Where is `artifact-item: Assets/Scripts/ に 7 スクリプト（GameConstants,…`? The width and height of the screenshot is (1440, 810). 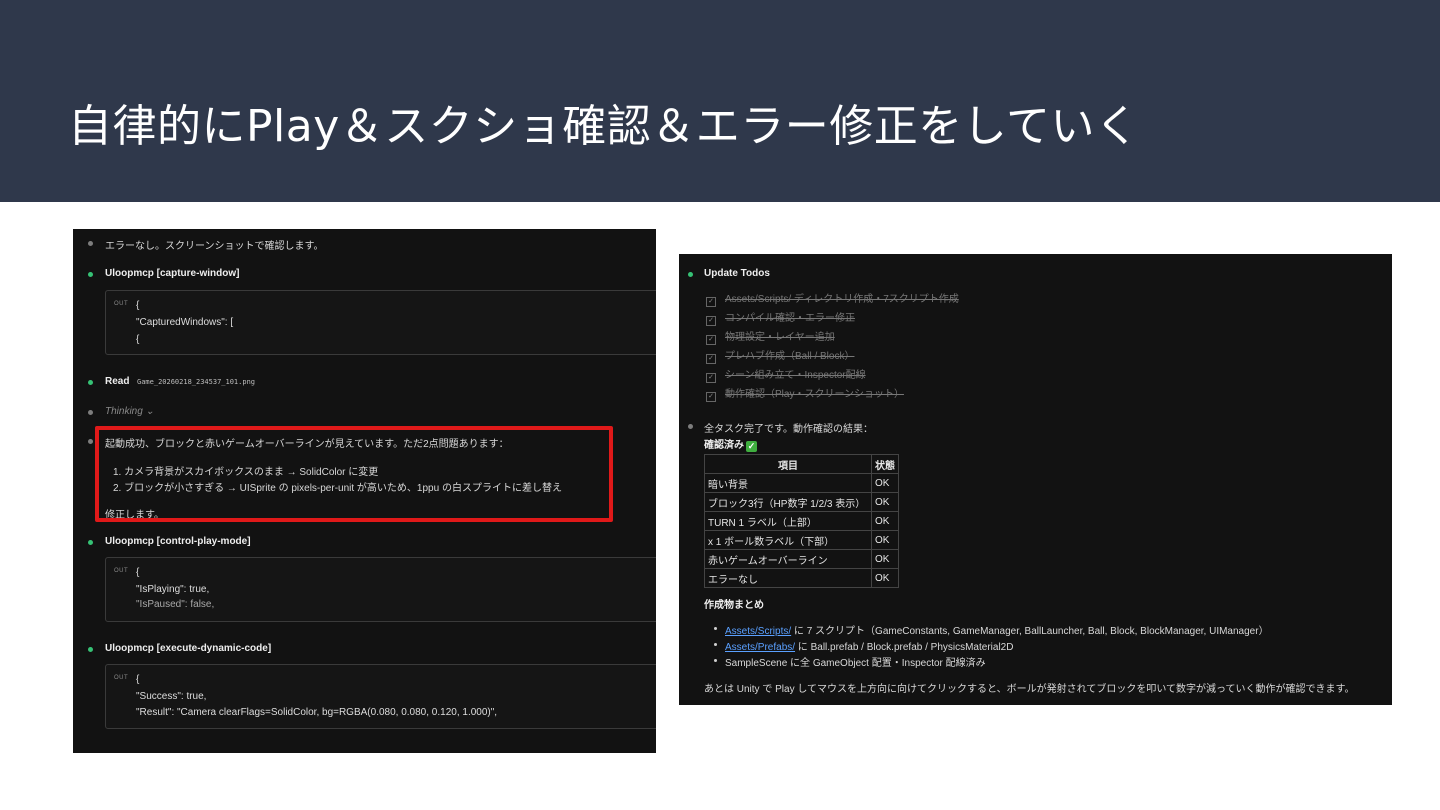 artifact-item: Assets/Scripts/ に 7 スクリプト（GameConstants,… is located at coordinates (997, 631).